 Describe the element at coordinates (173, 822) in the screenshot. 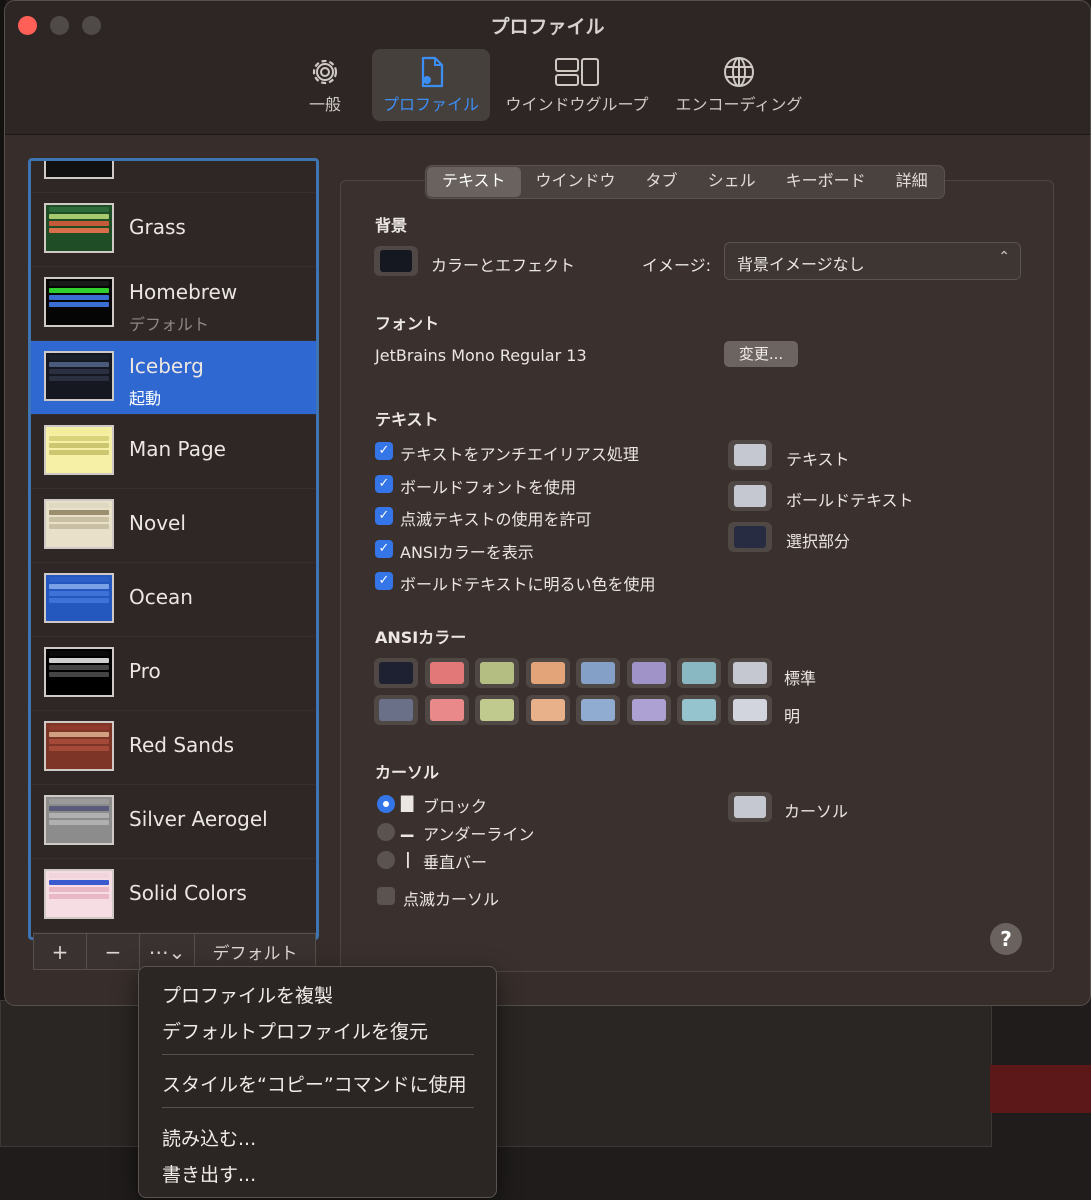

I see `profile-item-silver-aerogel: Silver Aerogel` at that location.